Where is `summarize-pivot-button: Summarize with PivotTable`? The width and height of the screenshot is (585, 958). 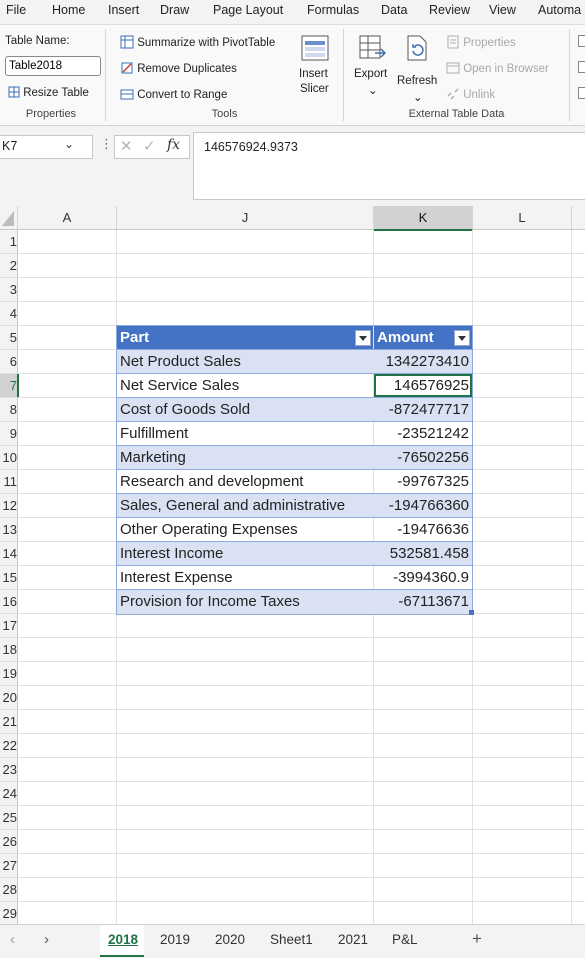 summarize-pivot-button: Summarize with PivotTable is located at coordinates (197, 42).